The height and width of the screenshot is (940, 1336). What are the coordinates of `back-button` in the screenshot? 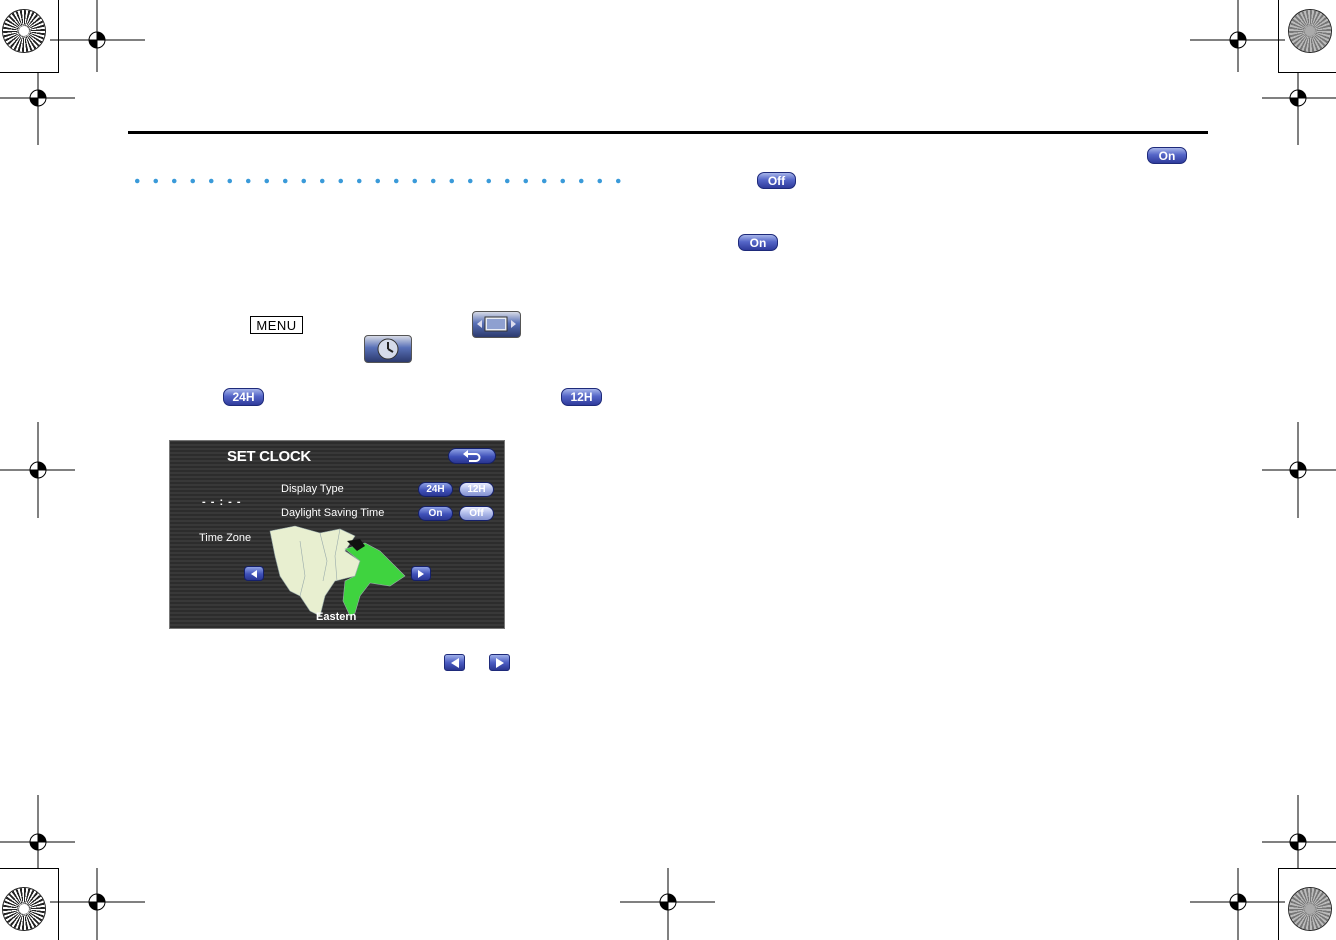 It's located at (472, 456).